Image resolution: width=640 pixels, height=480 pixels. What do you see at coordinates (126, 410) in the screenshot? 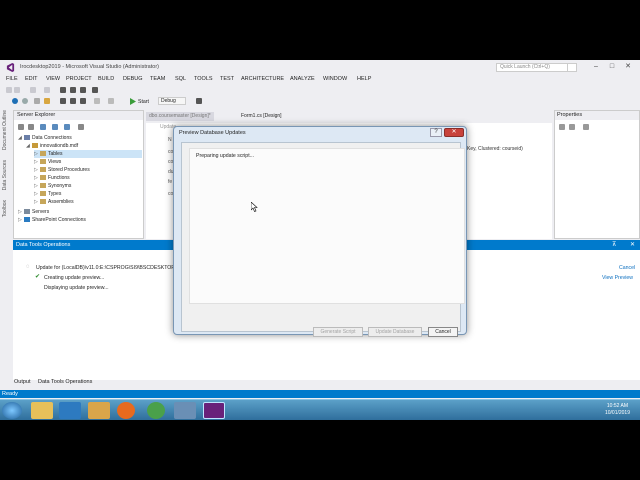
I see `firefox-icon` at bounding box center [126, 410].